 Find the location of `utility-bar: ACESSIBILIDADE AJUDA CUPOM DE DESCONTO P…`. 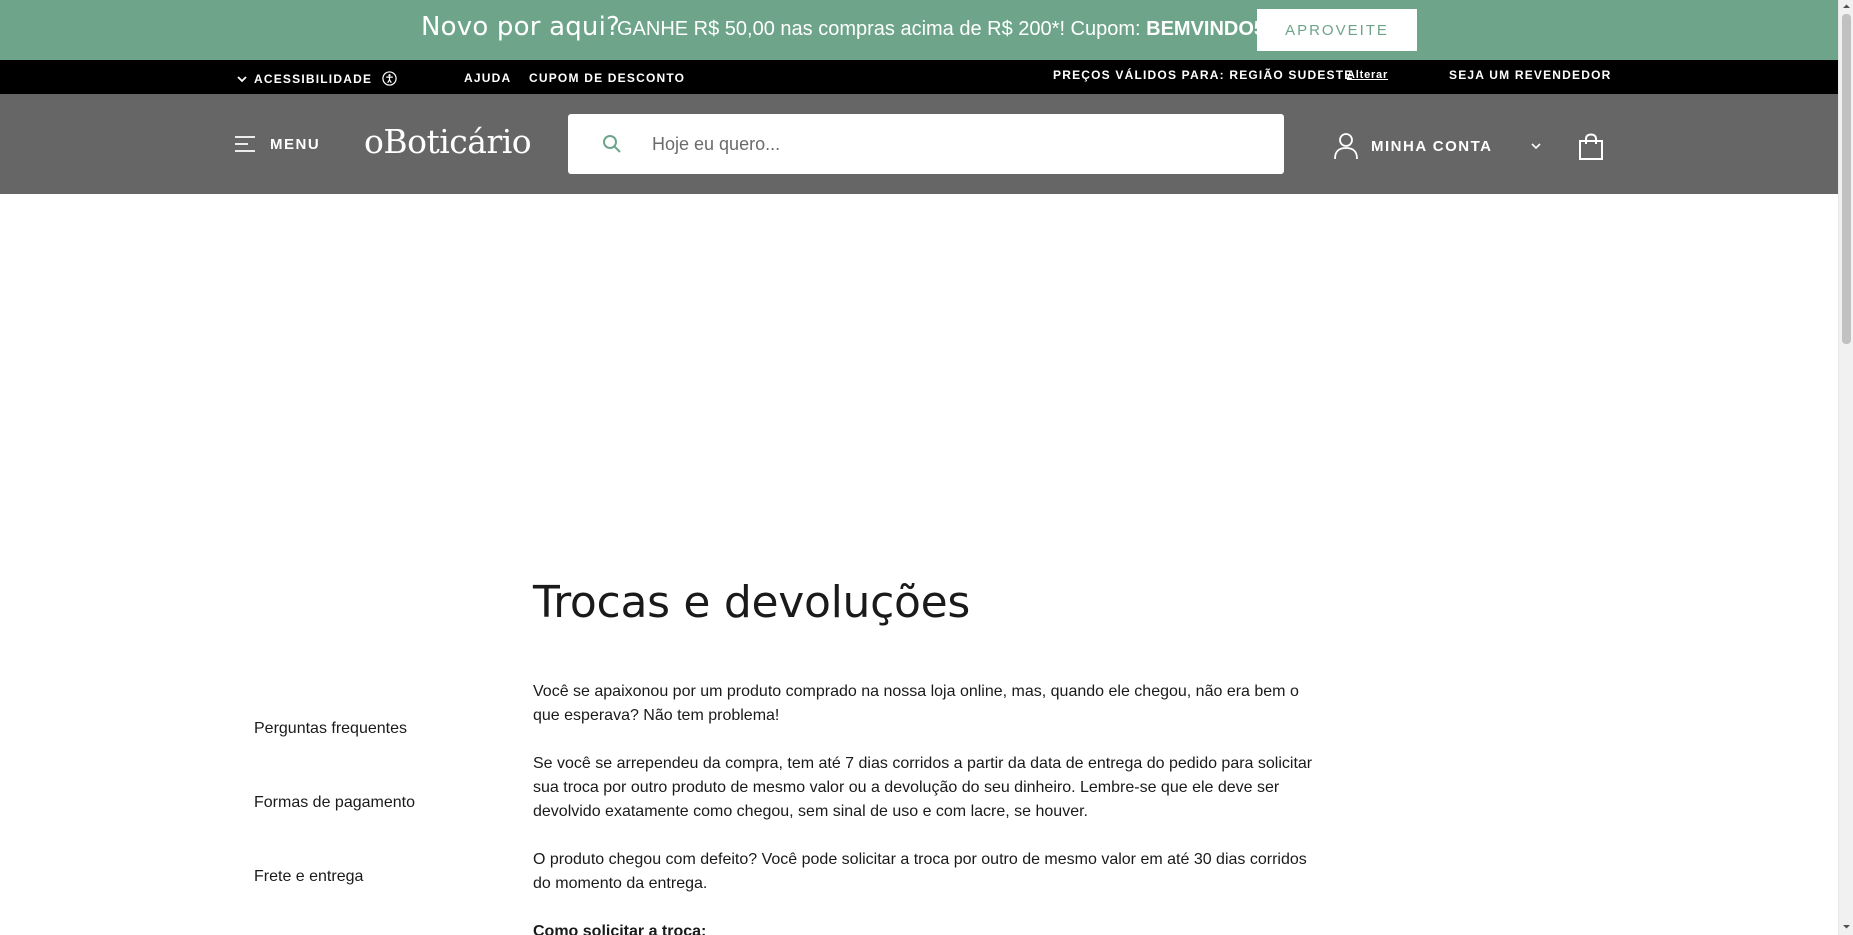

utility-bar: ACESSIBILIDADE AJUDA CUPOM DE DESCONTO P… is located at coordinates (919, 77).